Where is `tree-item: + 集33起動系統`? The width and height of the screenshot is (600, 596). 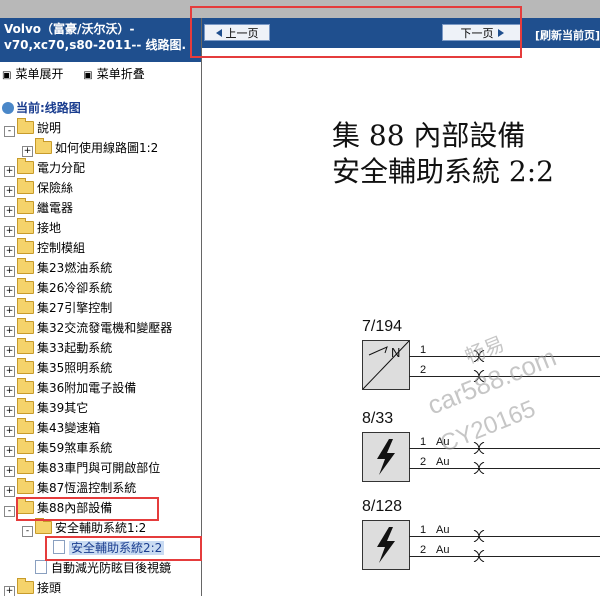 tree-item: + 集33起動系統 is located at coordinates (100, 348).